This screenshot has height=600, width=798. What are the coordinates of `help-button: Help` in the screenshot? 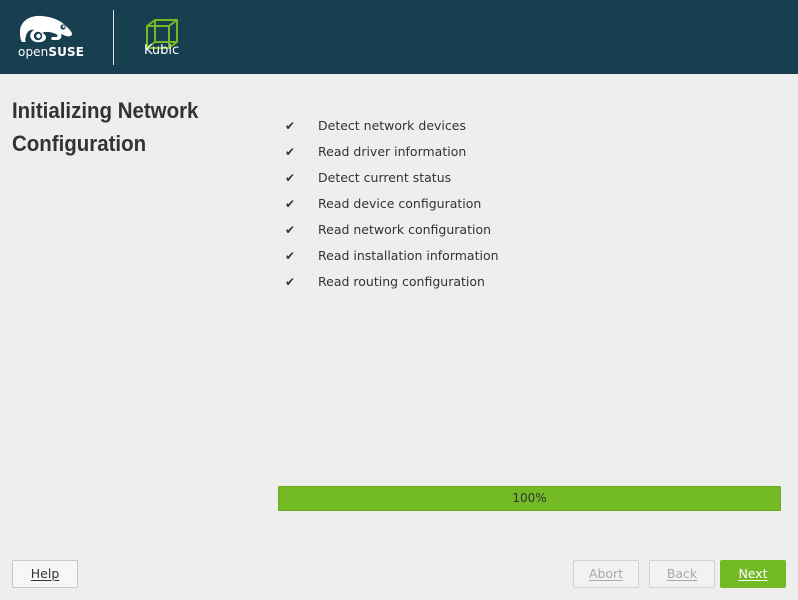 It's located at (45, 574).